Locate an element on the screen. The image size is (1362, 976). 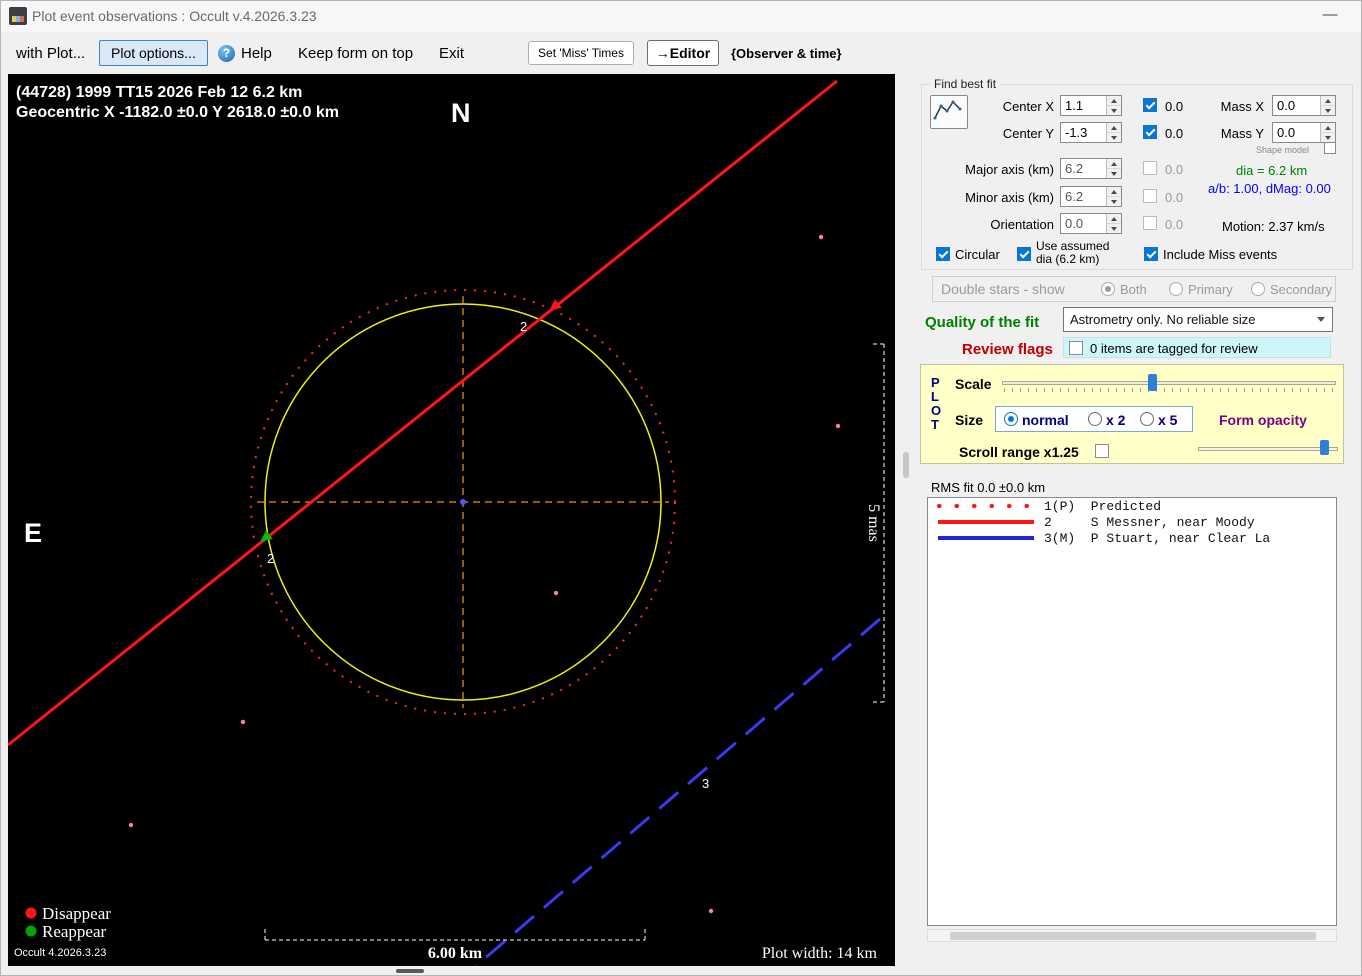
orientation-fit-checkbox is located at coordinates (1150, 223).